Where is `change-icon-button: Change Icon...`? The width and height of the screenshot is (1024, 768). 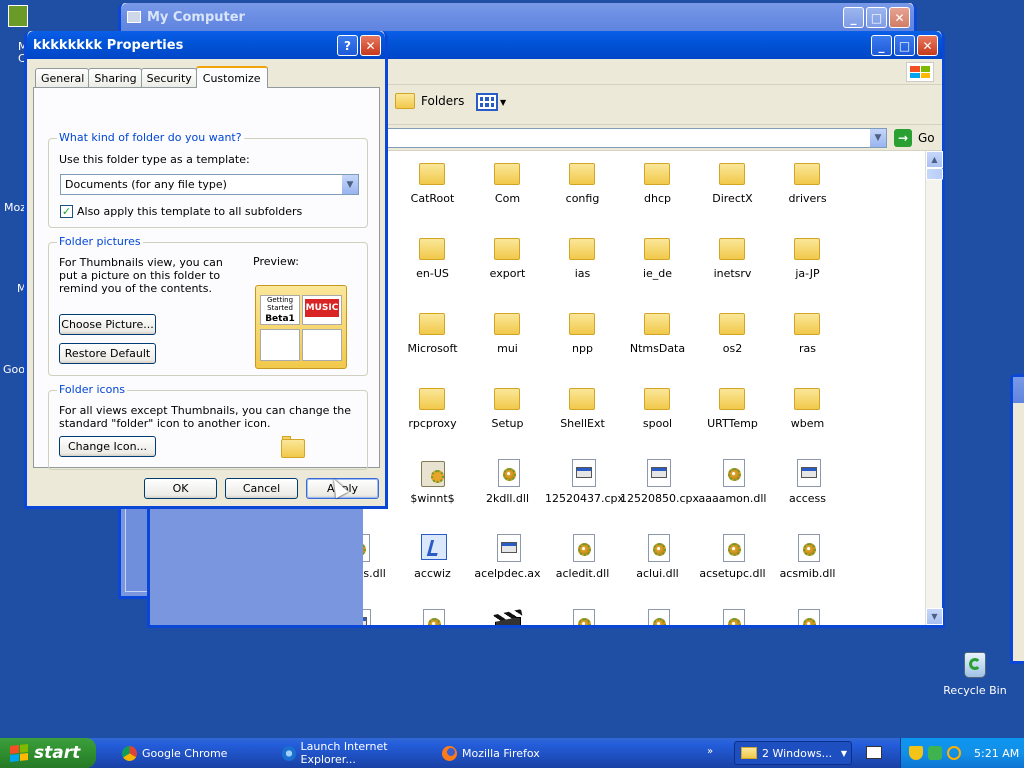
change-icon-button: Change Icon... is located at coordinates (107, 446).